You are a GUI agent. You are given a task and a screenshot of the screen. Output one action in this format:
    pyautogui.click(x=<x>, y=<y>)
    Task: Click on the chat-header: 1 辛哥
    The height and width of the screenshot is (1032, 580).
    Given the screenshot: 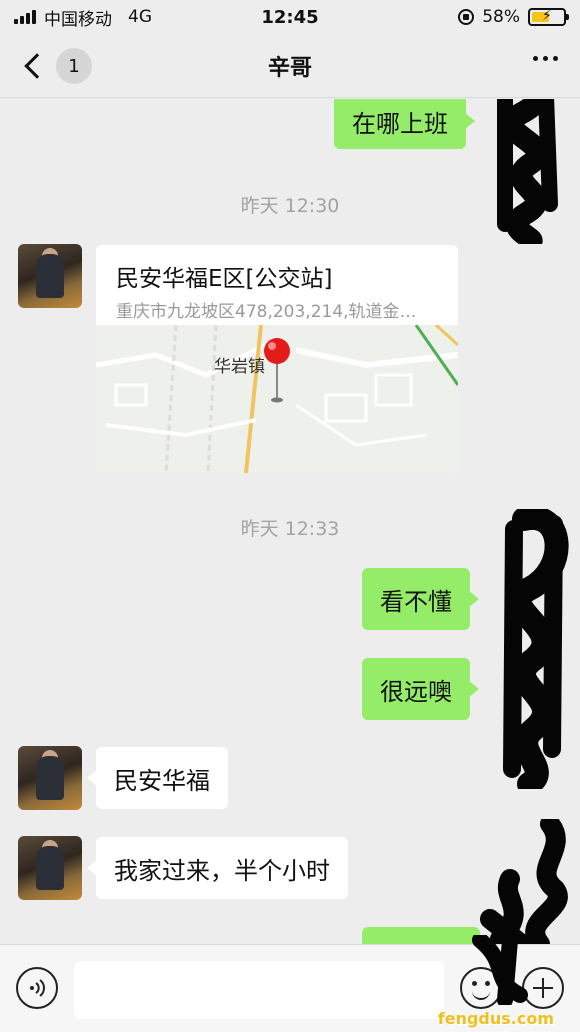 What is the action you would take?
    pyautogui.click(x=290, y=66)
    